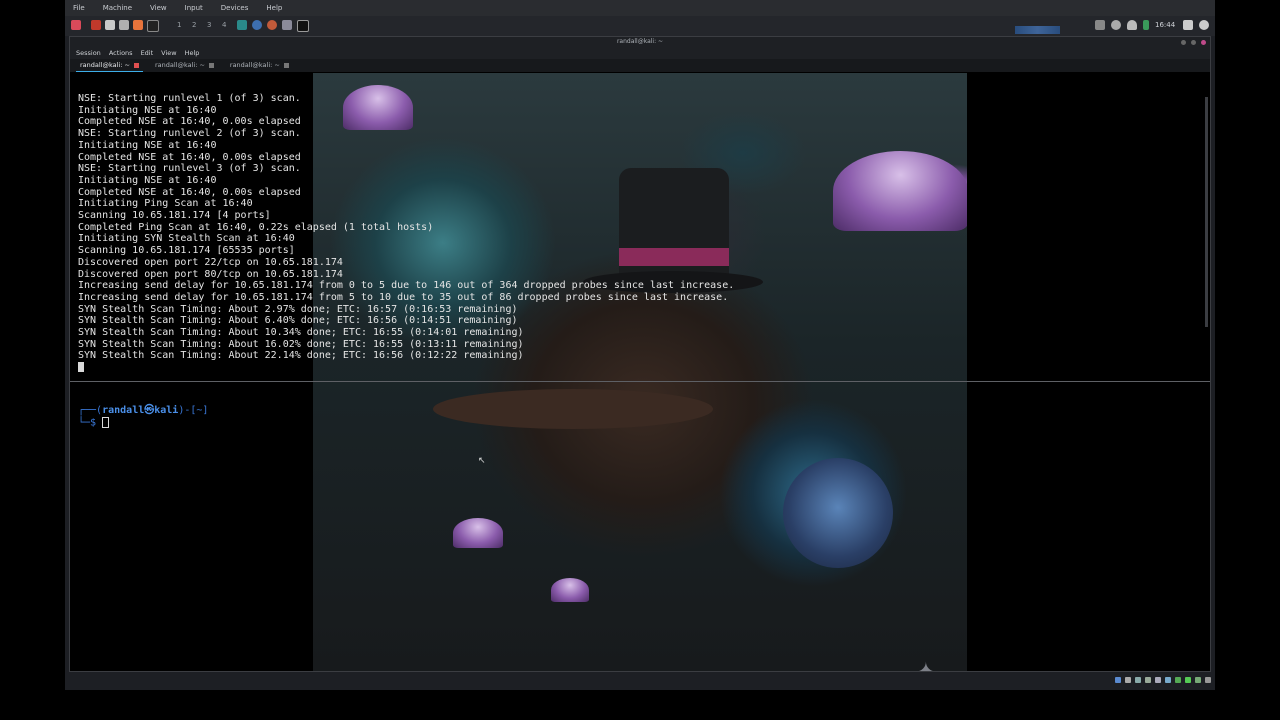  What do you see at coordinates (193, 410) in the screenshot?
I see `prompt-path: )-[~]` at bounding box center [193, 410].